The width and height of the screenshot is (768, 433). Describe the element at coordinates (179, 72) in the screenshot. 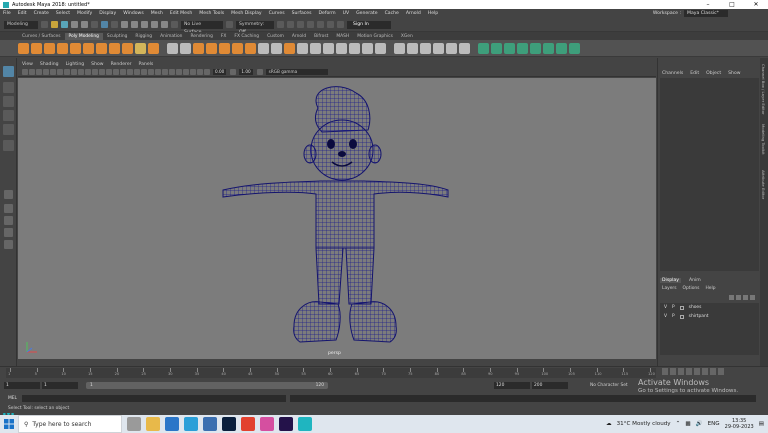

I see `isolate-select-icon` at that location.